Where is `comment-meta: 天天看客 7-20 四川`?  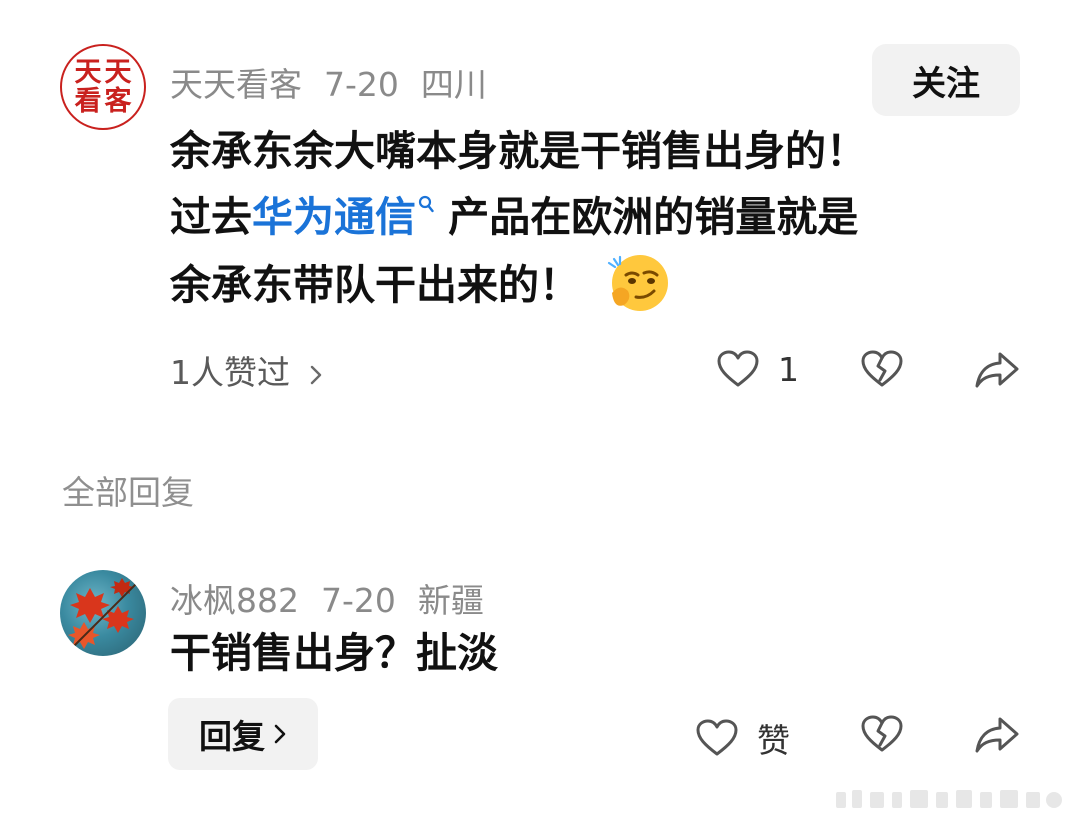 comment-meta: 天天看客 7-20 四川 is located at coordinates (328, 82).